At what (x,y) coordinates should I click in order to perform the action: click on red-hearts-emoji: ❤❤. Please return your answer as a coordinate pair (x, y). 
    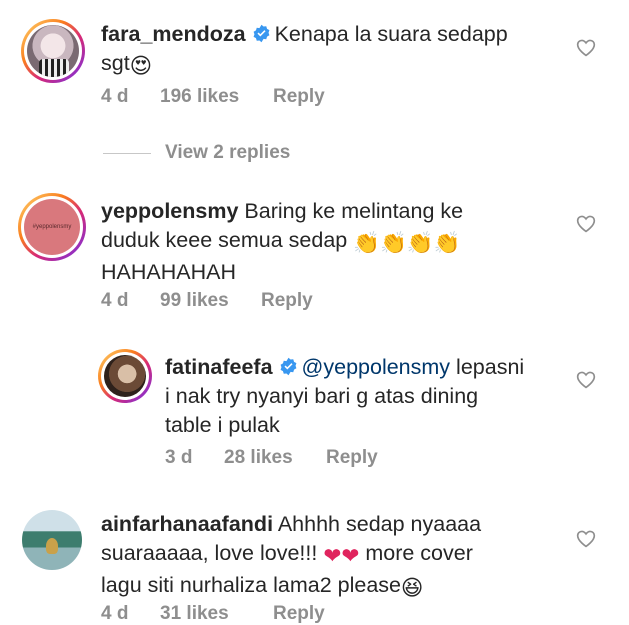
    Looking at the image, I should click on (341, 556).